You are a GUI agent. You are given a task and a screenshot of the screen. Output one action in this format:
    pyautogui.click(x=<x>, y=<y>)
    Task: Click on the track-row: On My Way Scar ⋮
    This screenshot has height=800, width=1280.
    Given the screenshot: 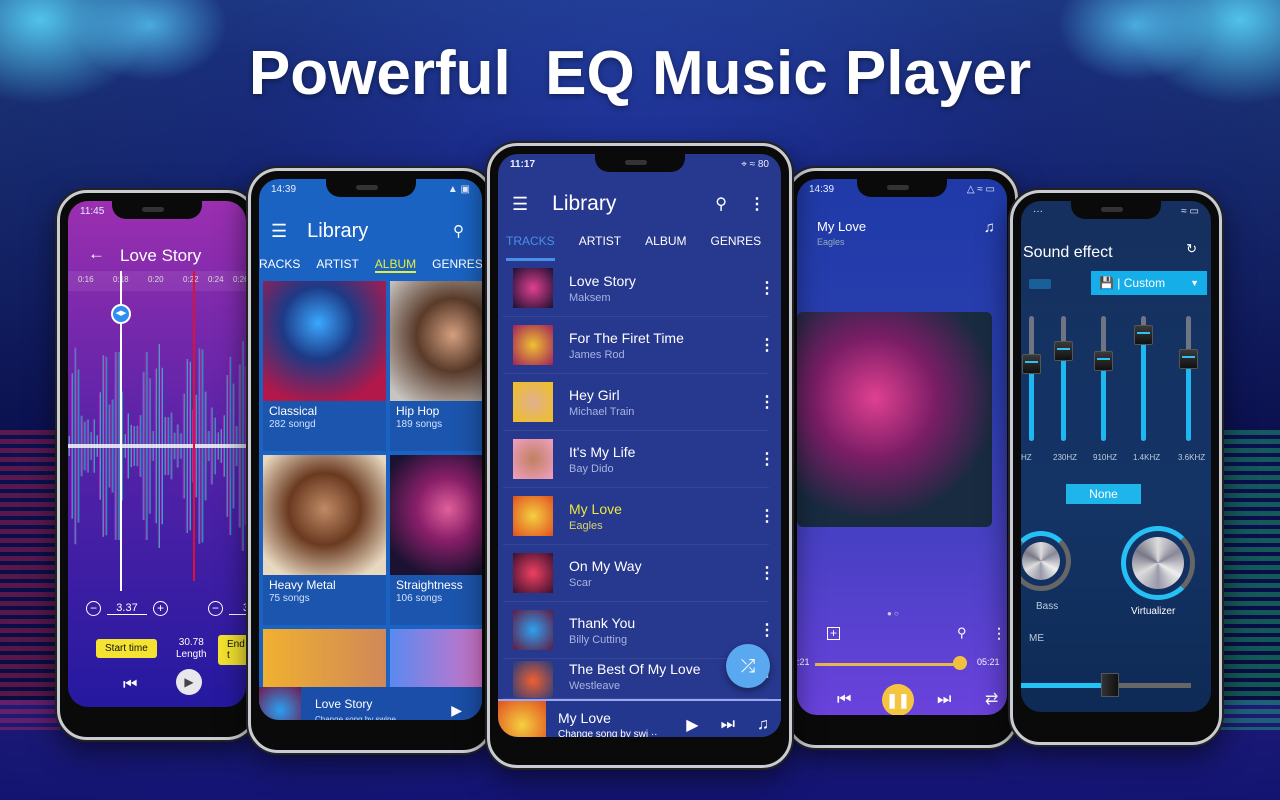 What is the action you would take?
    pyautogui.click(x=639, y=573)
    